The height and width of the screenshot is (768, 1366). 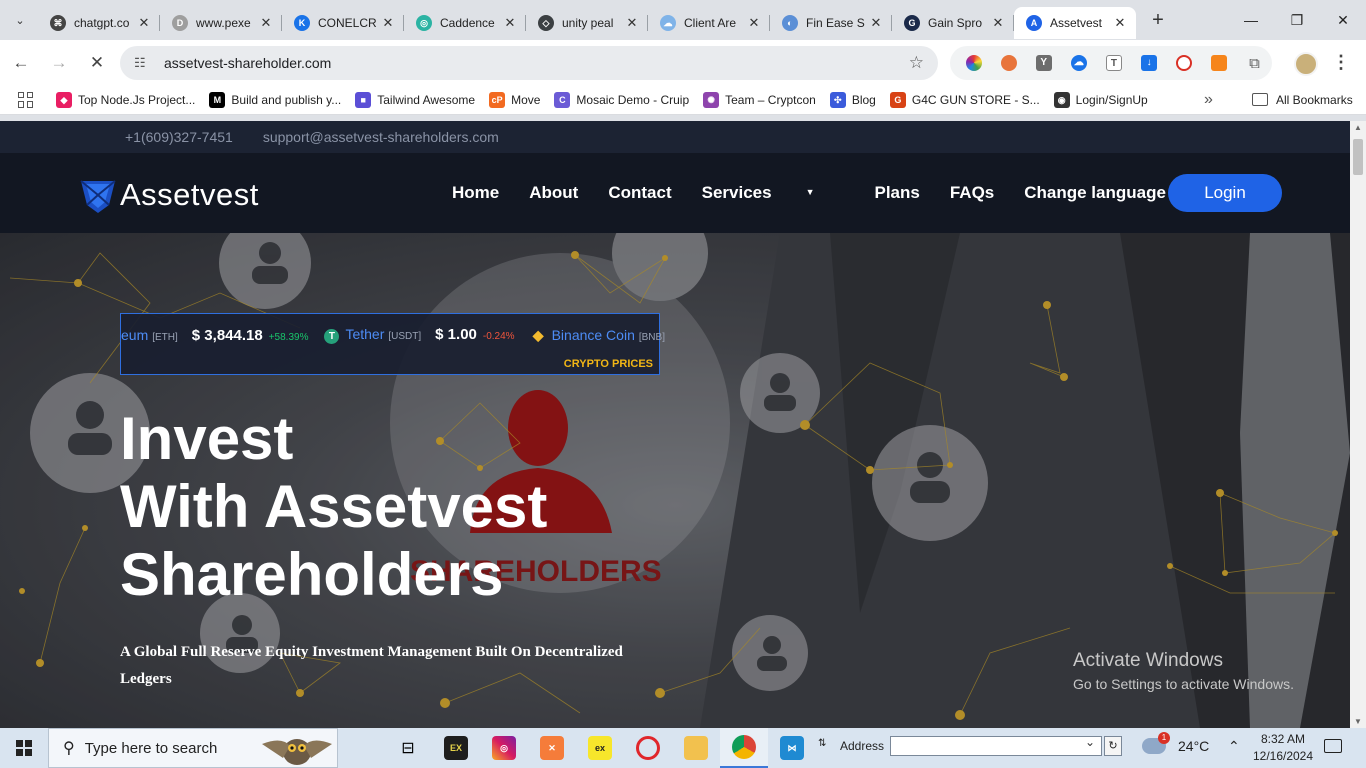 What do you see at coordinates (1358, 157) in the screenshot?
I see `scroll-thumb` at bounding box center [1358, 157].